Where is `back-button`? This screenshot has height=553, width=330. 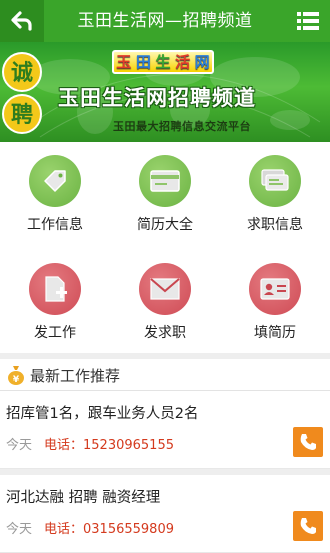
back-button is located at coordinates (22, 21).